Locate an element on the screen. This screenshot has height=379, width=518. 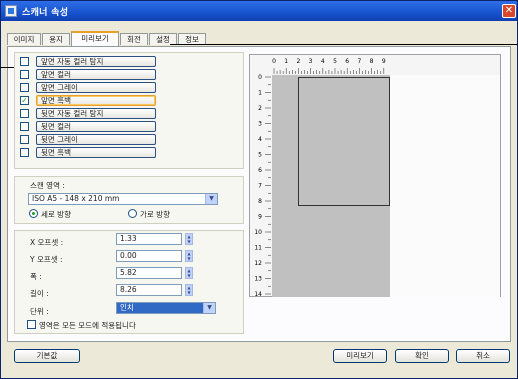
window-title: 스캐너 속성 is located at coordinates (45, 13).